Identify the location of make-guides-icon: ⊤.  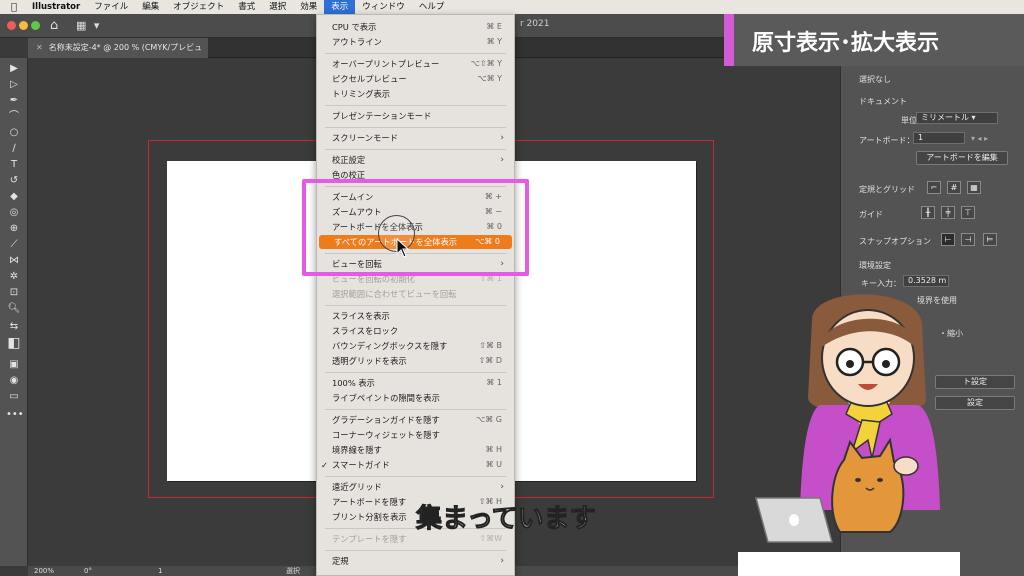
(968, 212).